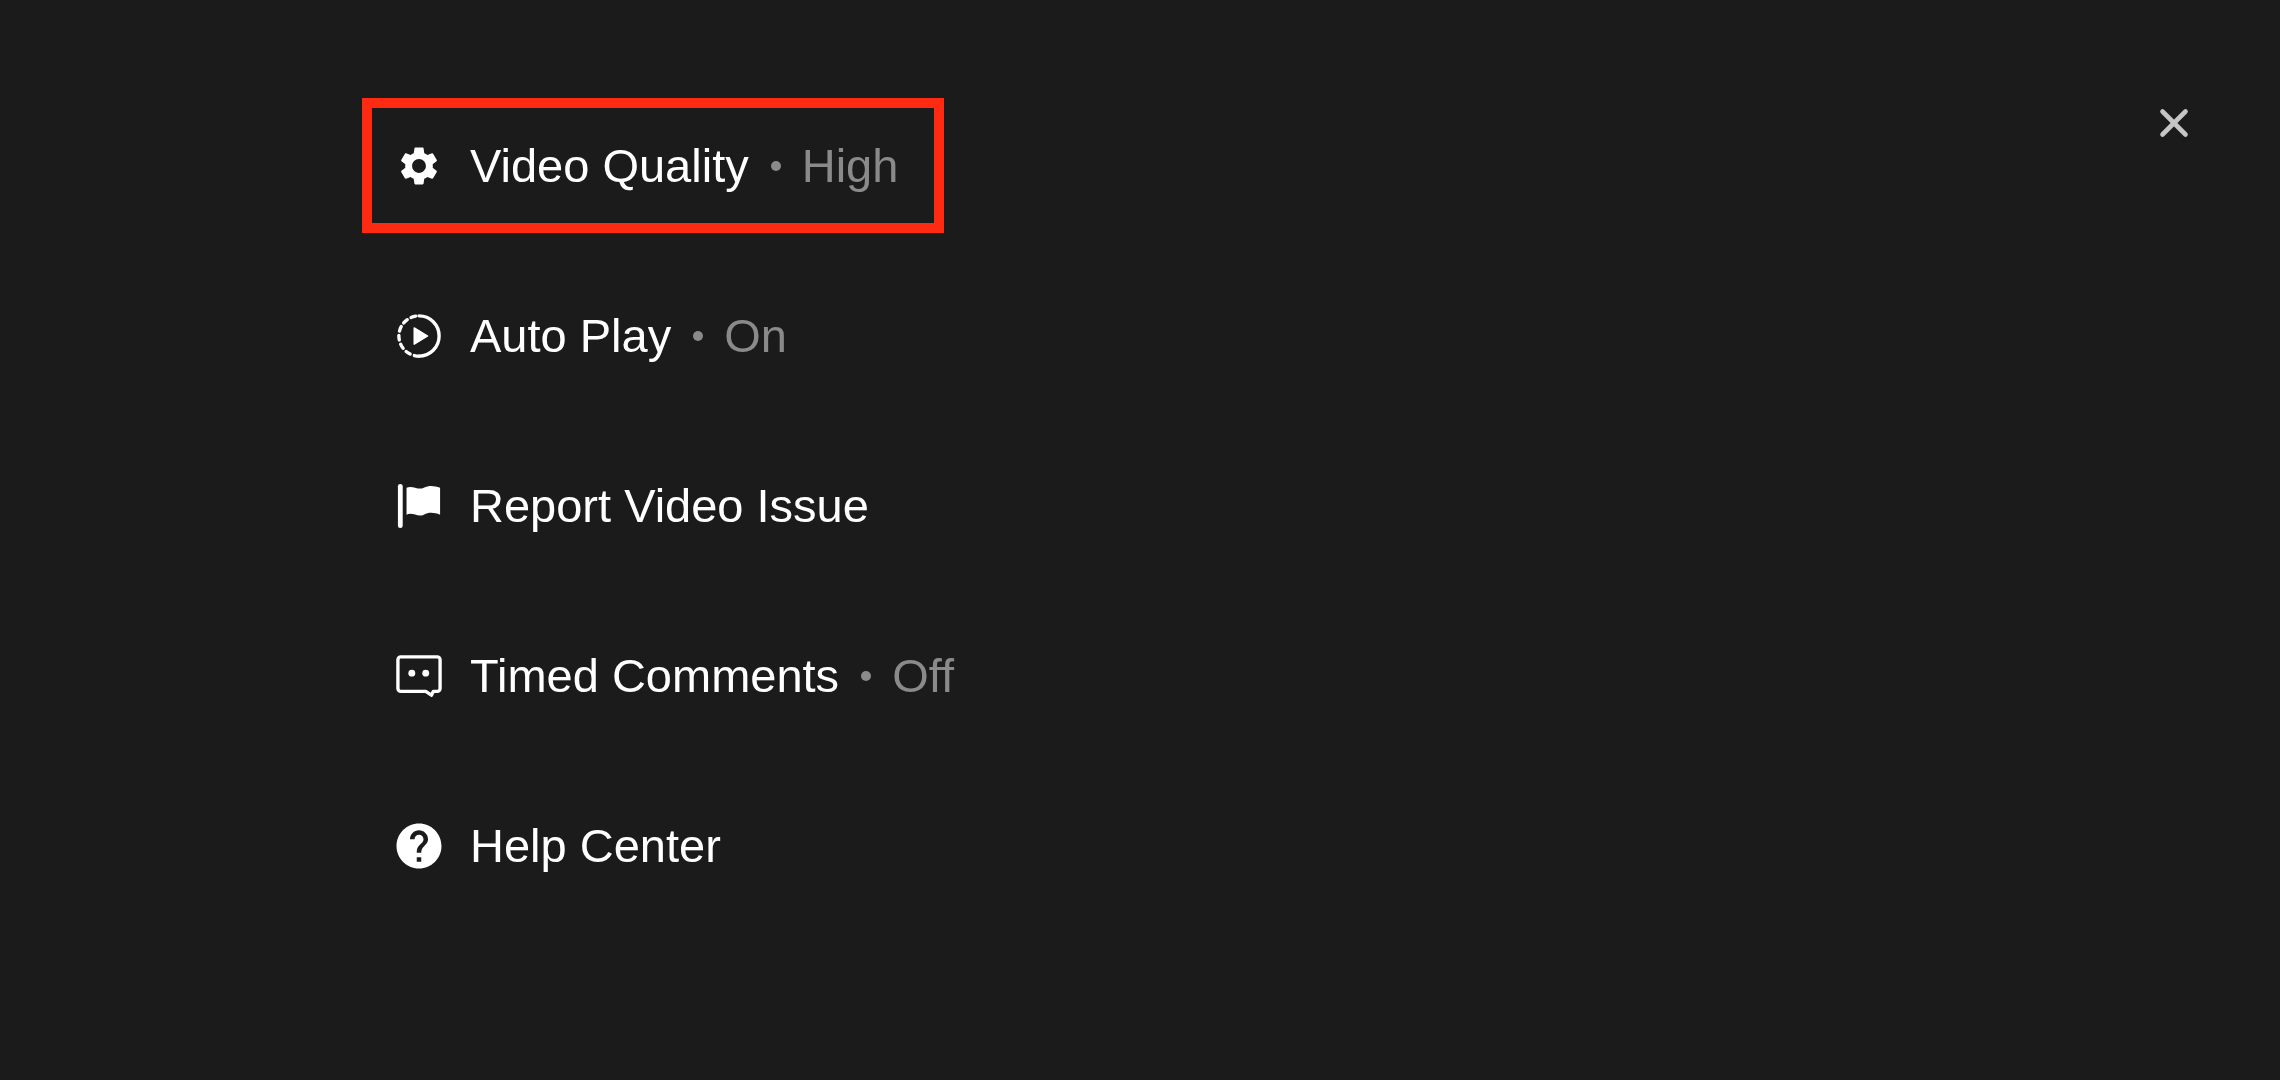 This screenshot has height=1080, width=2280. What do you see at coordinates (638, 505) in the screenshot?
I see `menu-item: Report Video Issue` at bounding box center [638, 505].